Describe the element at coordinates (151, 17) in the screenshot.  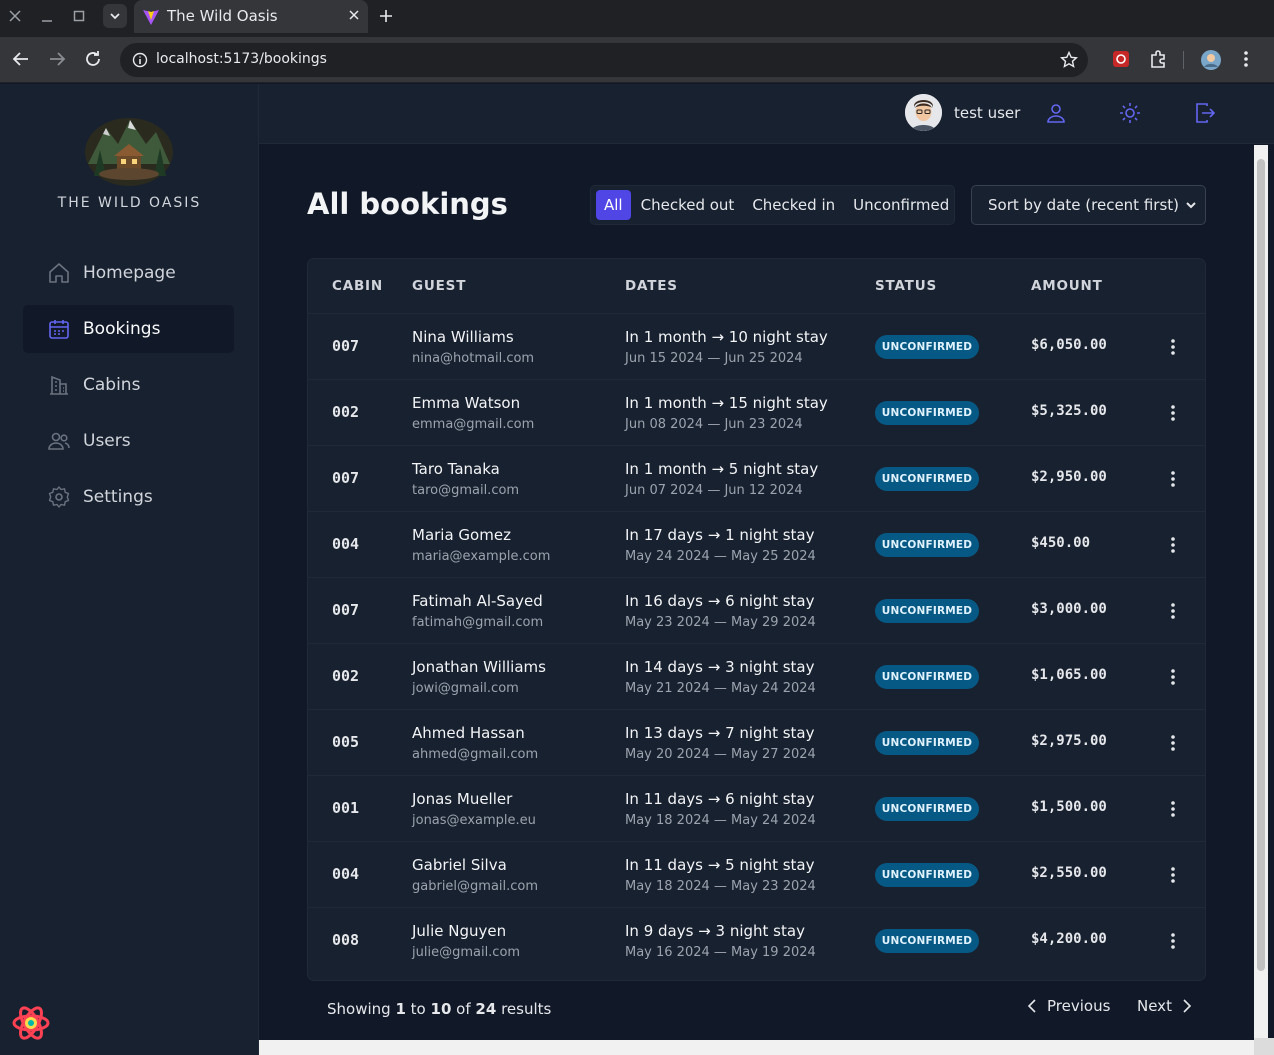
I see `vite-favicon-icon` at that location.